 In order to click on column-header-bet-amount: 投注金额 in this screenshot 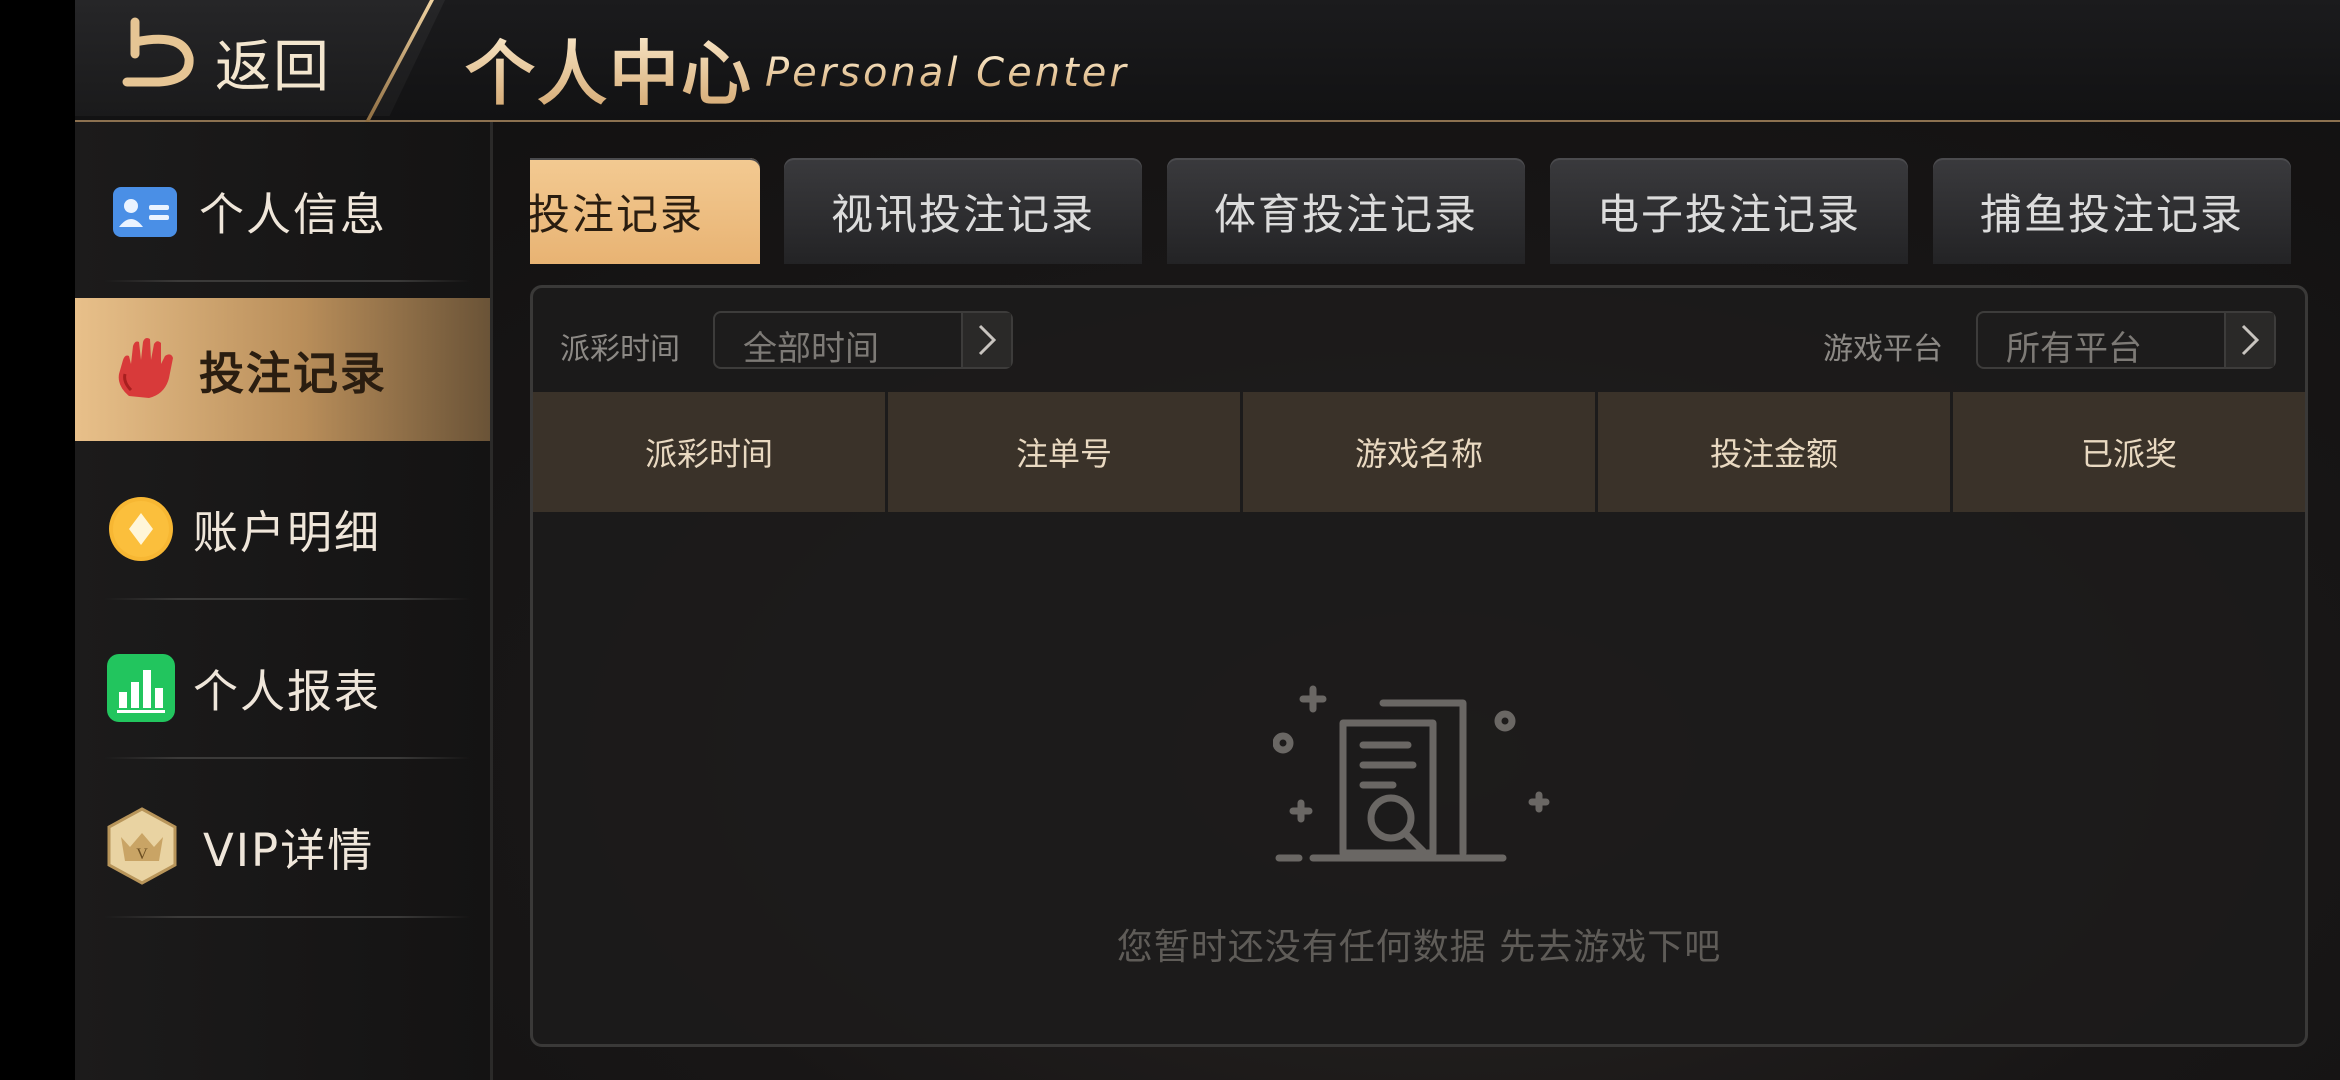, I will do `click(1775, 452)`.